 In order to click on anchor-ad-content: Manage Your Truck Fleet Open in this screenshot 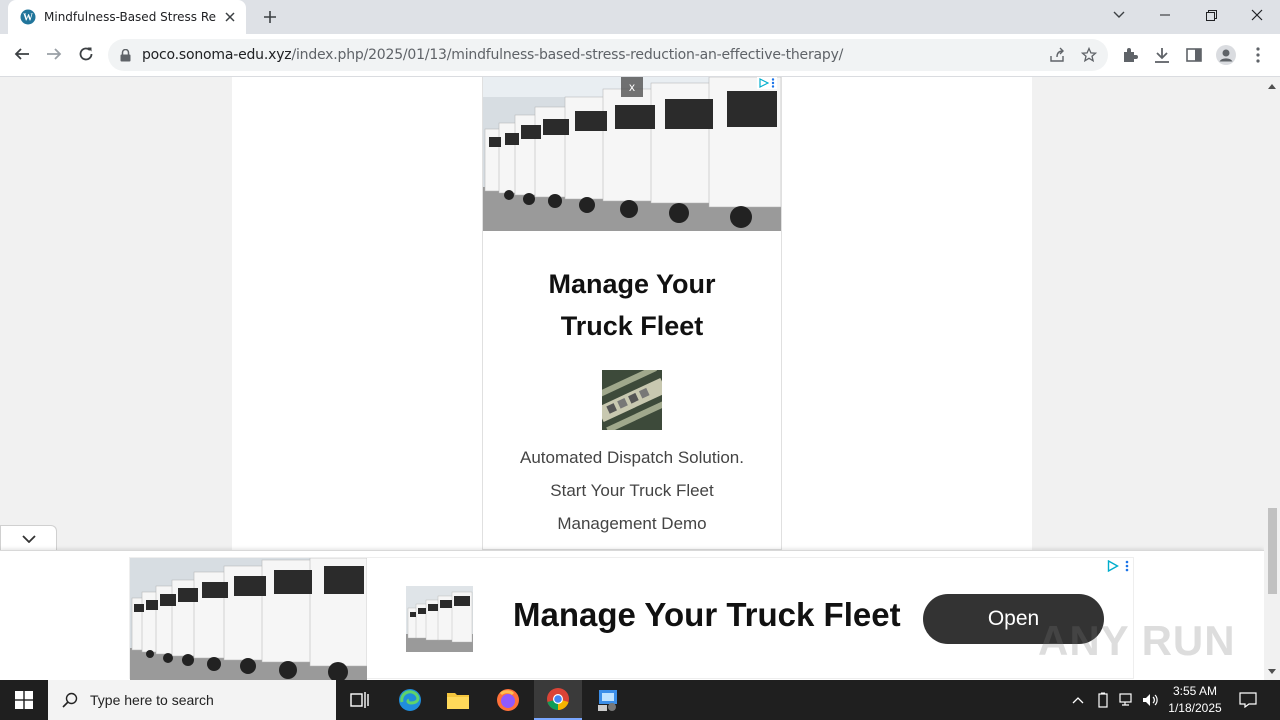, I will do `click(631, 618)`.